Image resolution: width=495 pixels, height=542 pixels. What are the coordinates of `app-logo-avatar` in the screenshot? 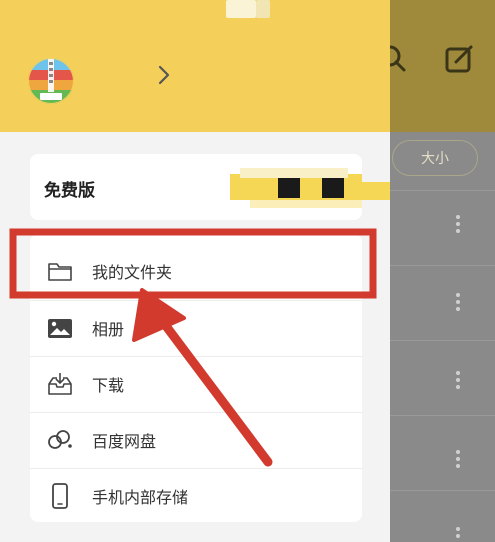 It's located at (51, 81).